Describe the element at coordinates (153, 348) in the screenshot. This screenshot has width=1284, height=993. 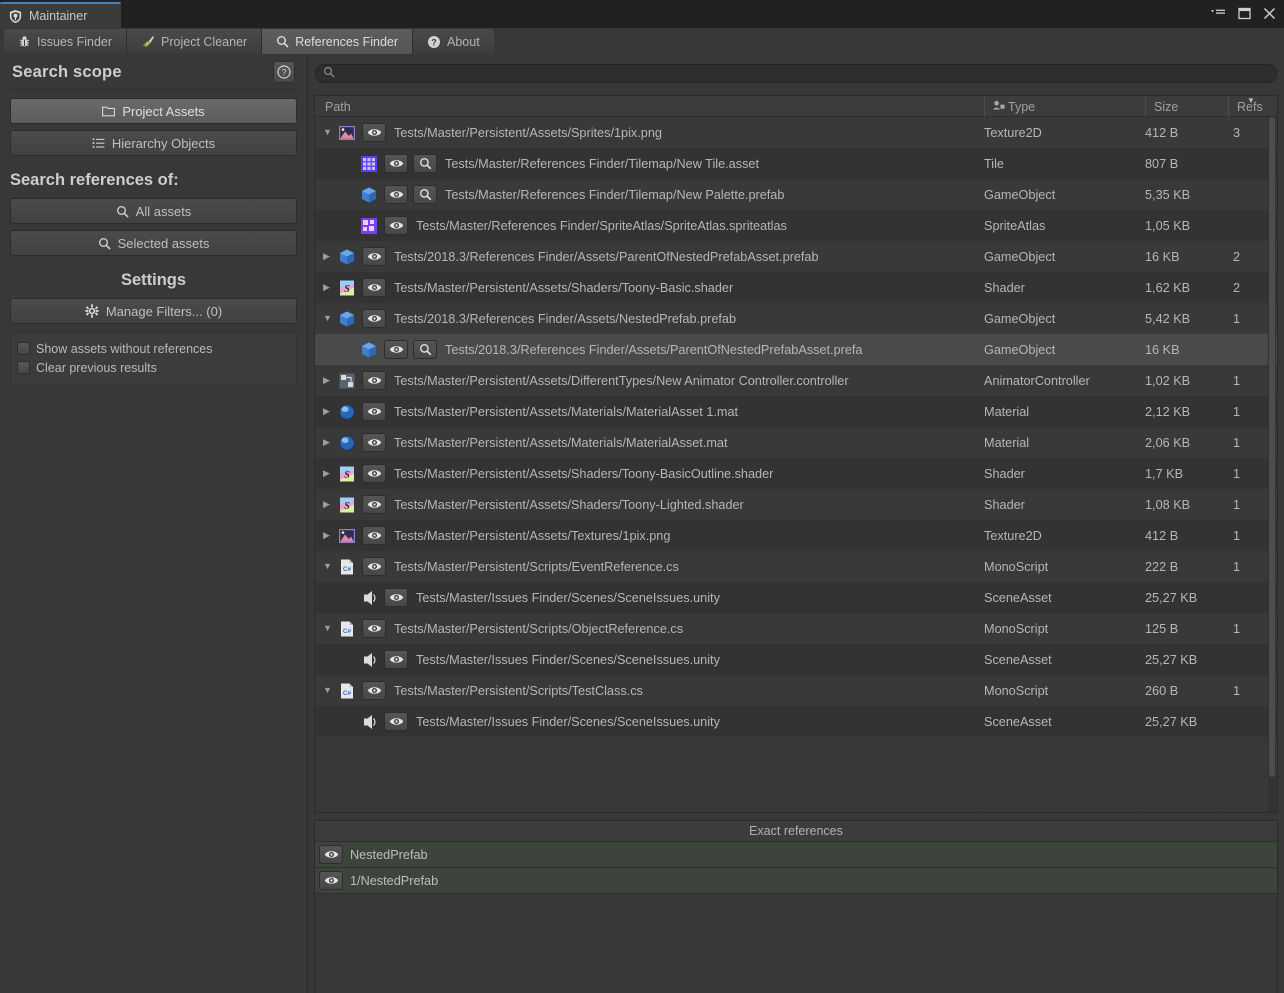
I see `checkbox-show-assets-without-references: Show assets without references` at that location.